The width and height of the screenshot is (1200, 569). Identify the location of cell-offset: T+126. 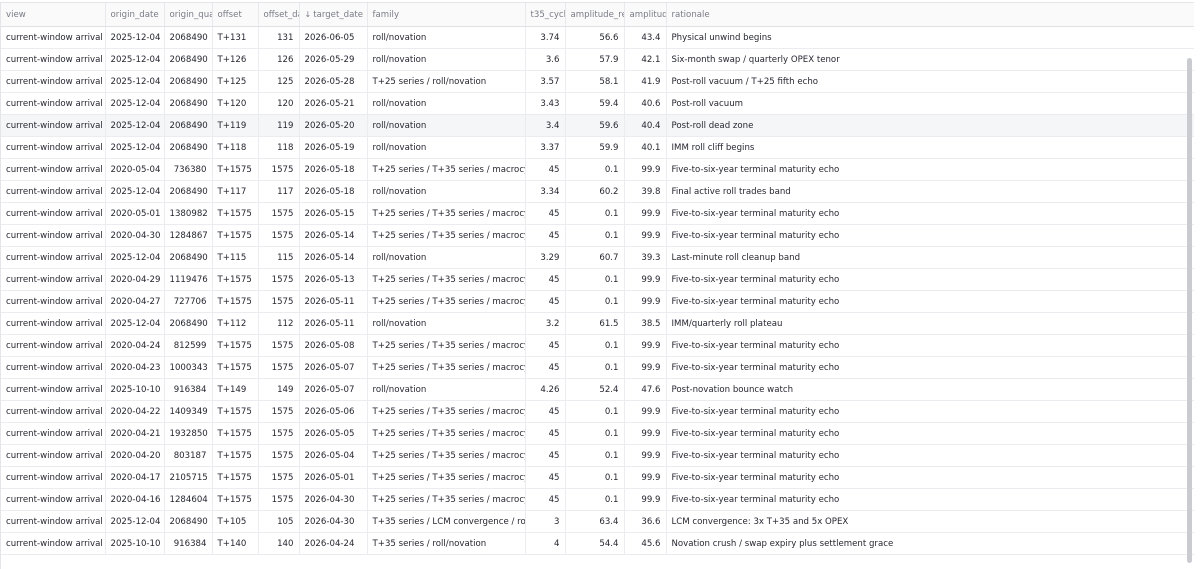
(235, 59).